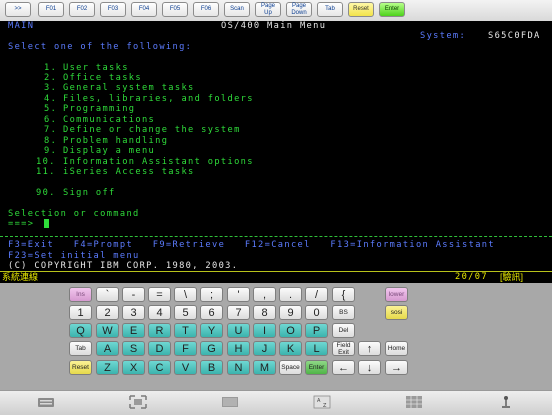 Image resolution: width=552 pixels, height=415 pixels. What do you see at coordinates (51, 99) in the screenshot?
I see `option-number: 4.` at bounding box center [51, 99].